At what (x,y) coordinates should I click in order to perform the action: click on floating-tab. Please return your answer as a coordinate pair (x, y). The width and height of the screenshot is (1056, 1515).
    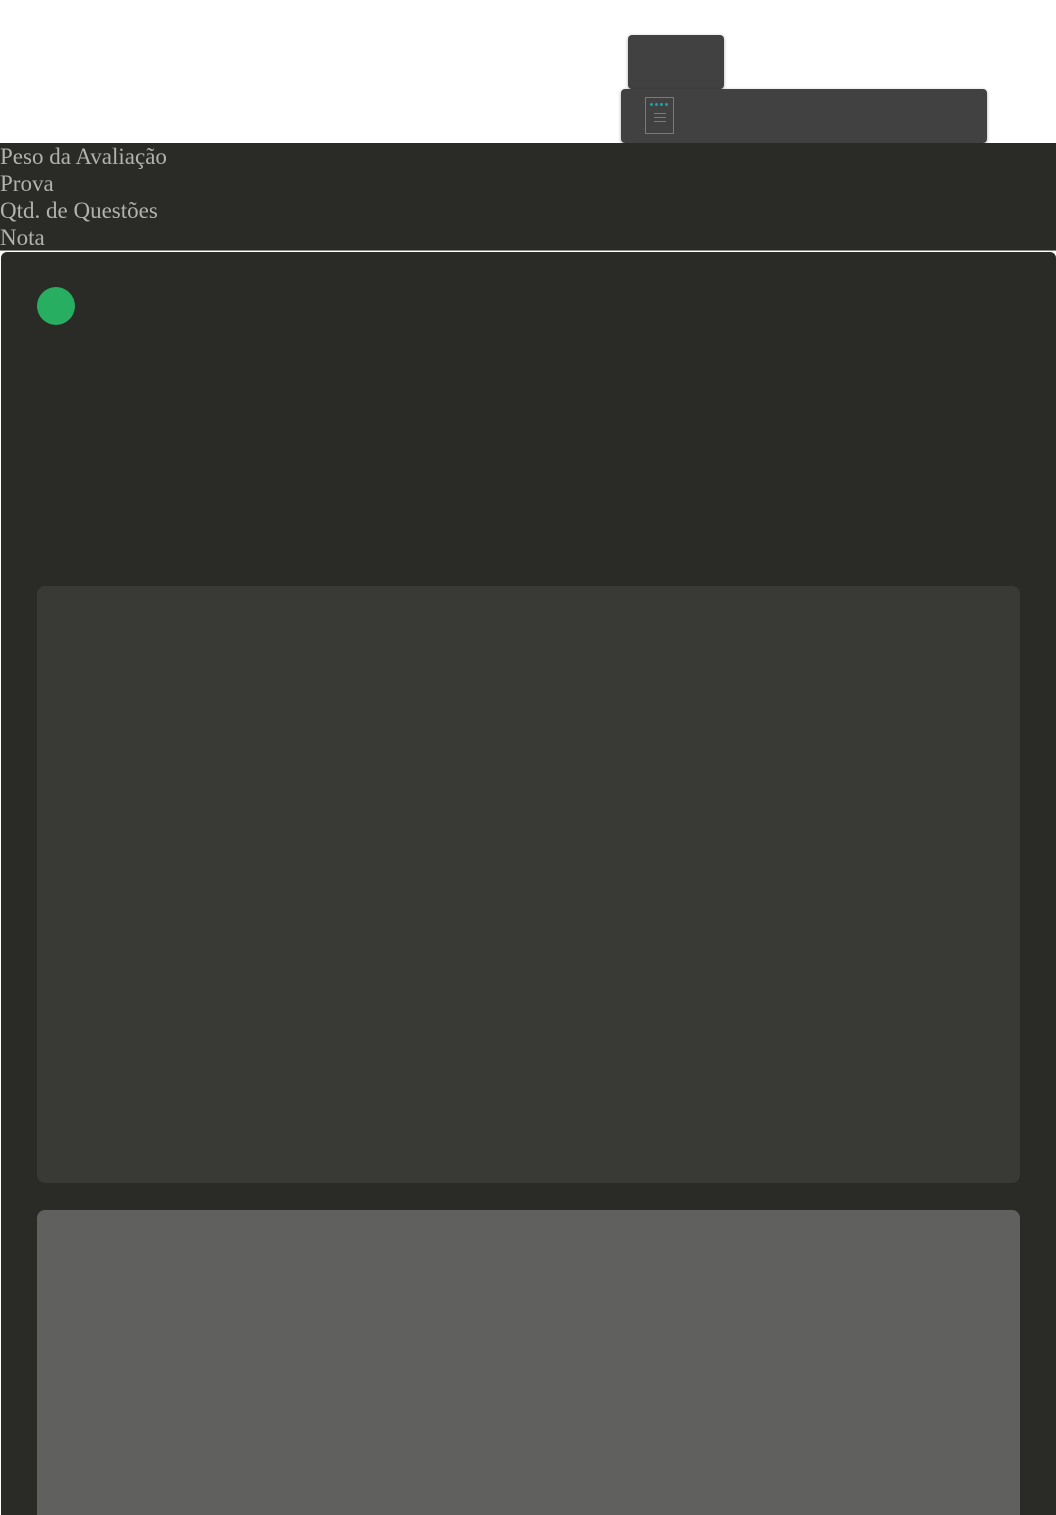
    Looking at the image, I should click on (676, 62).